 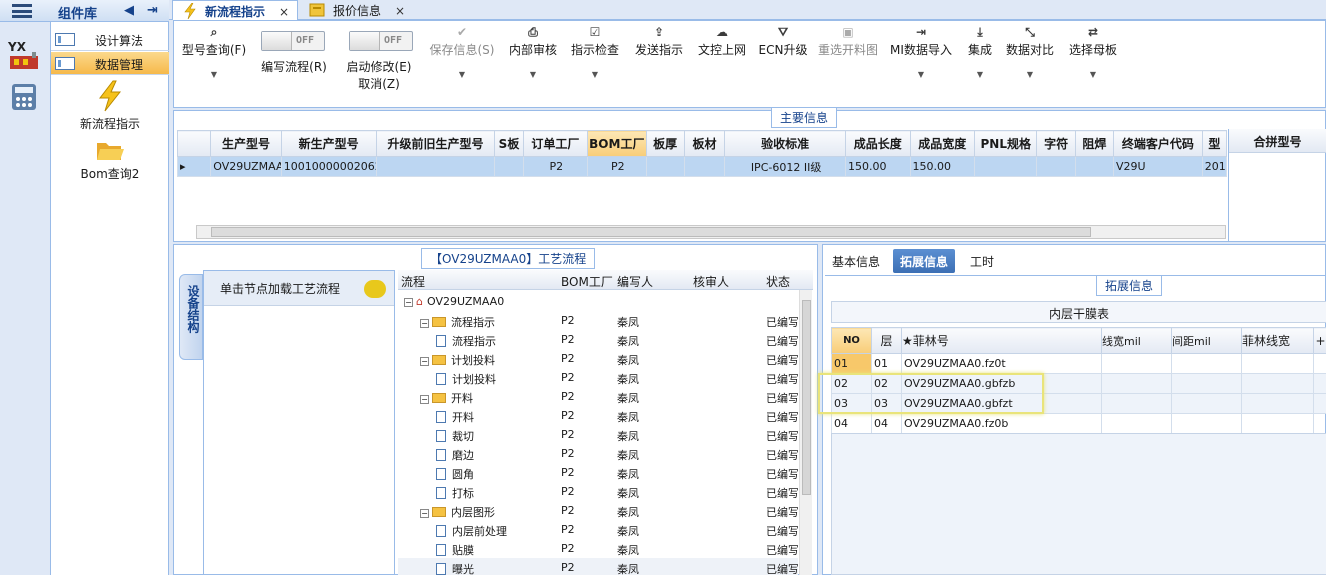 What do you see at coordinates (462, 52) in the screenshot?
I see `save-info-button: ✔ 保存信息(S) ▼` at bounding box center [462, 52].